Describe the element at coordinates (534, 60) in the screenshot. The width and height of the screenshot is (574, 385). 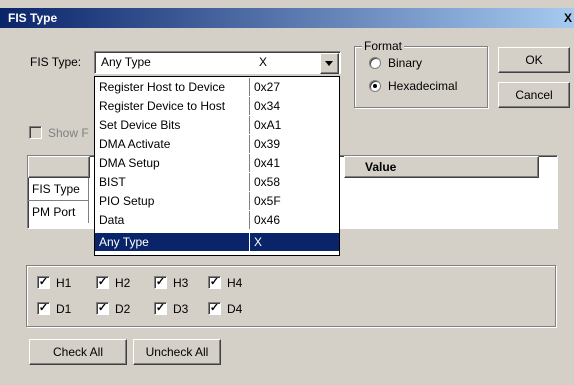
I see `ok-button: OK` at that location.